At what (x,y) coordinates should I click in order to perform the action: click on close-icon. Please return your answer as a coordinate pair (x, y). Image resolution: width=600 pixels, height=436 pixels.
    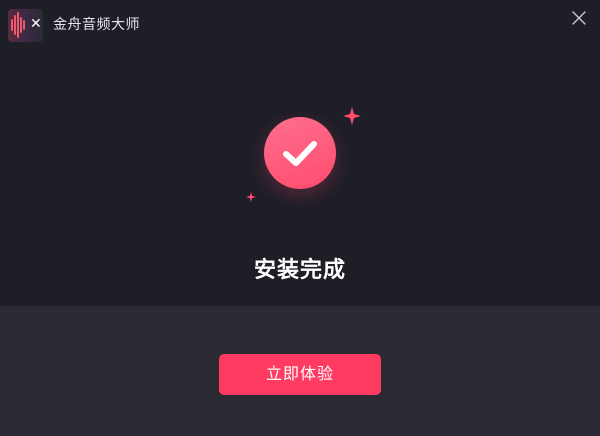
    Looking at the image, I should click on (579, 18).